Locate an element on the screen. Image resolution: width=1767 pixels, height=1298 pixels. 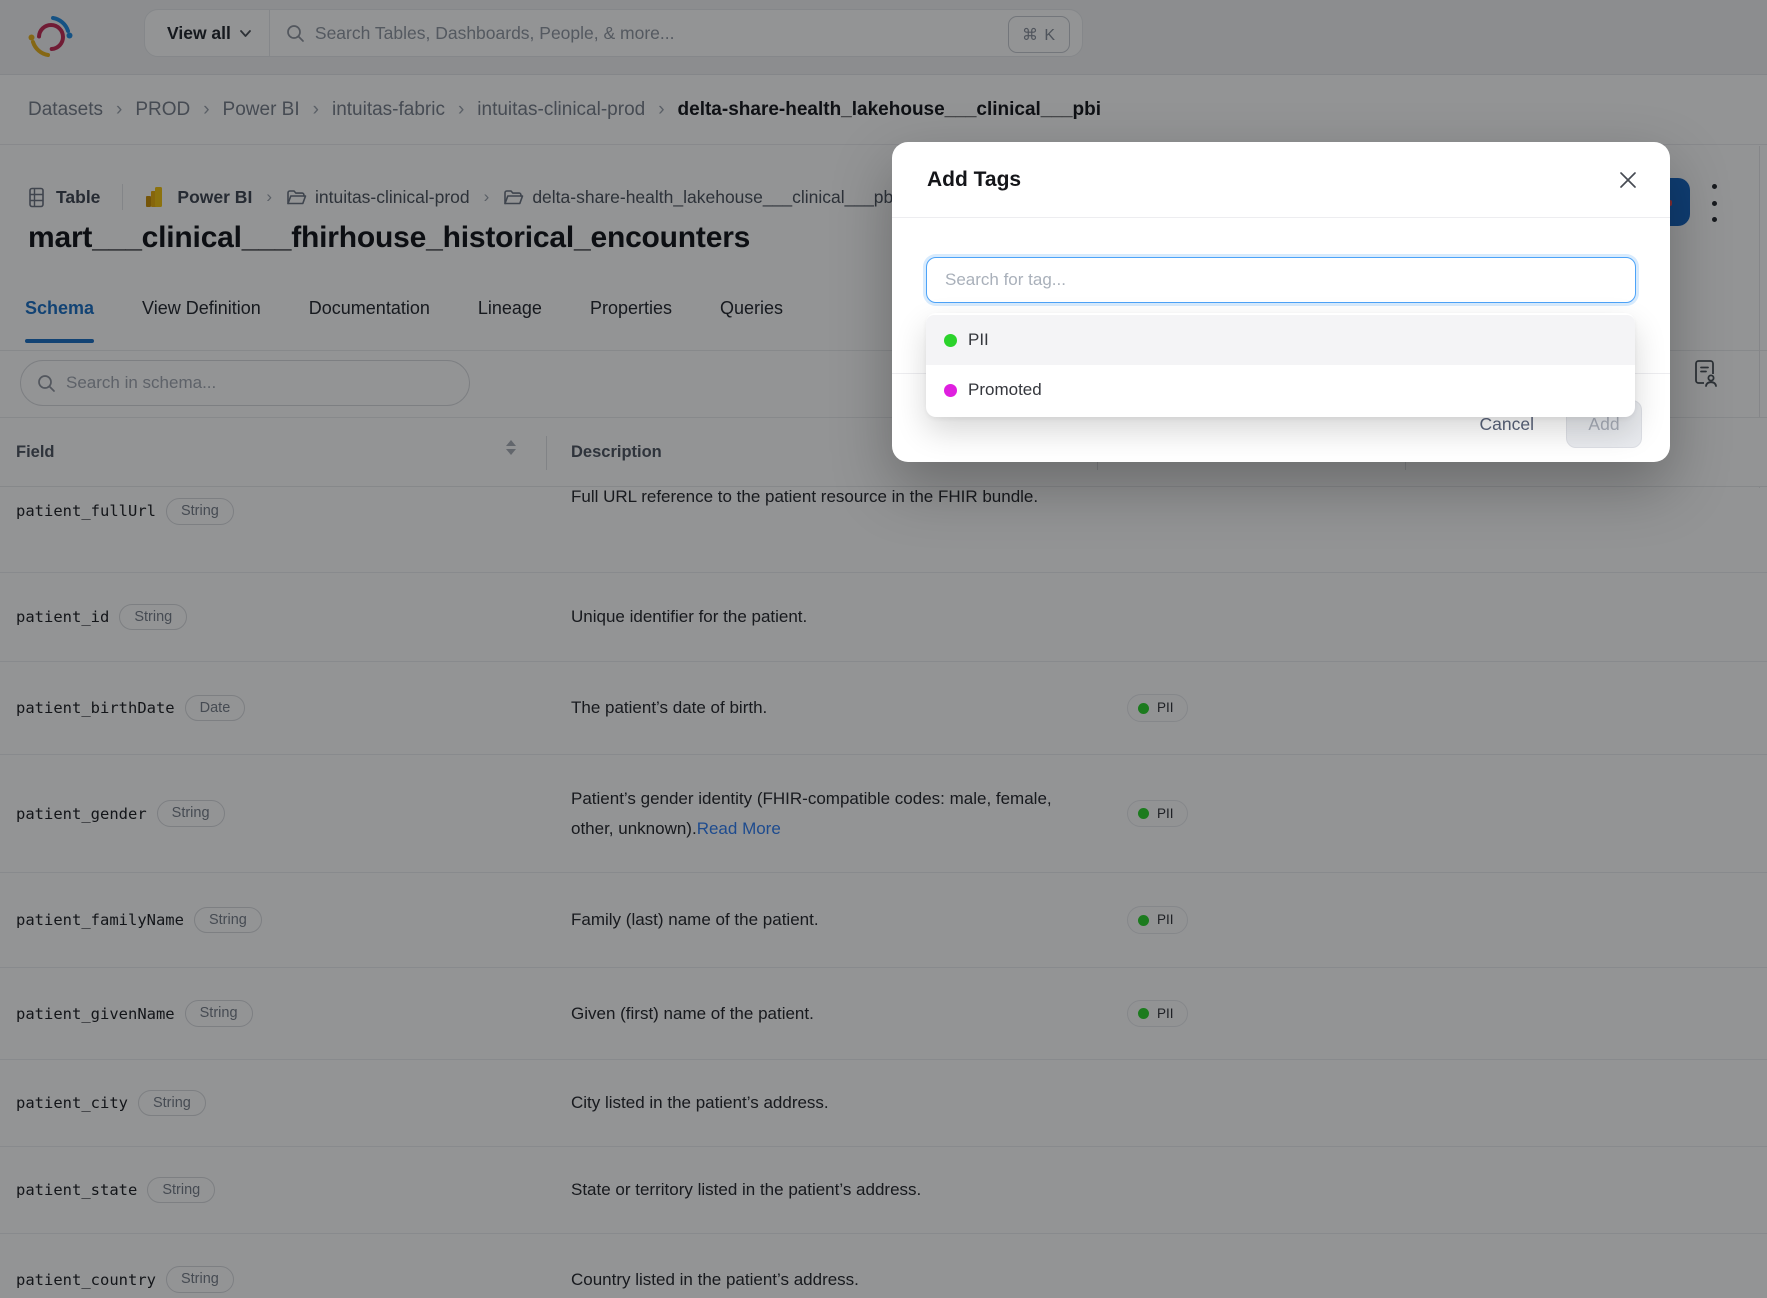
tag-option-pii: PII is located at coordinates (1280, 340).